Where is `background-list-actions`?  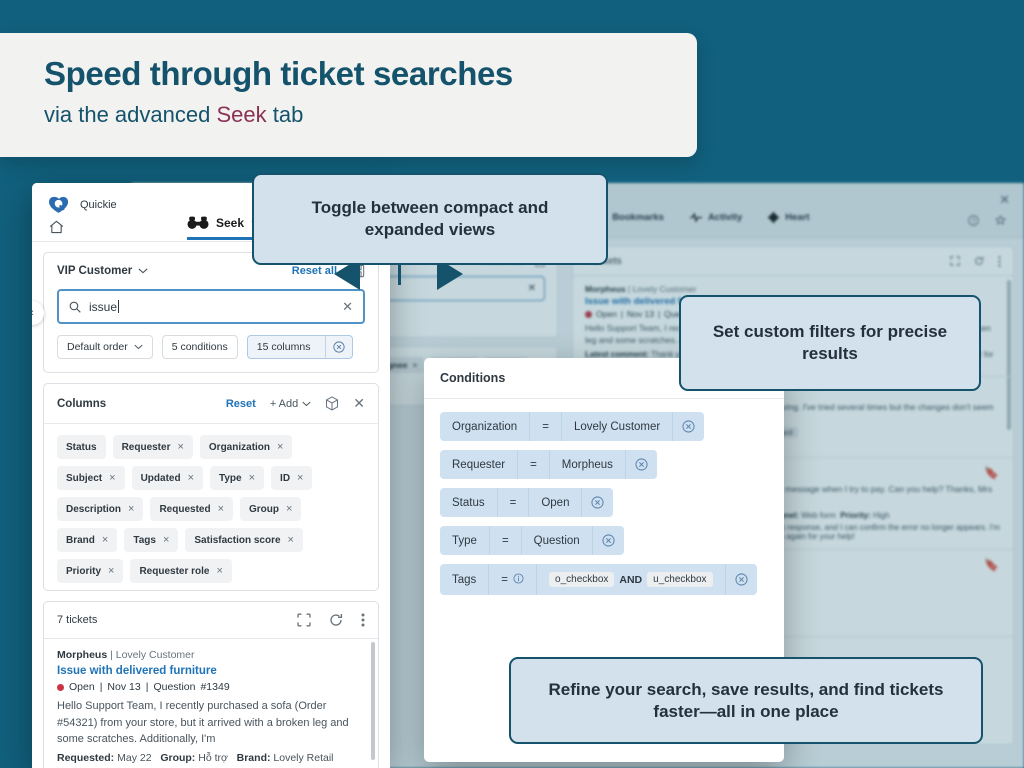
background-list-actions is located at coordinates (975, 261).